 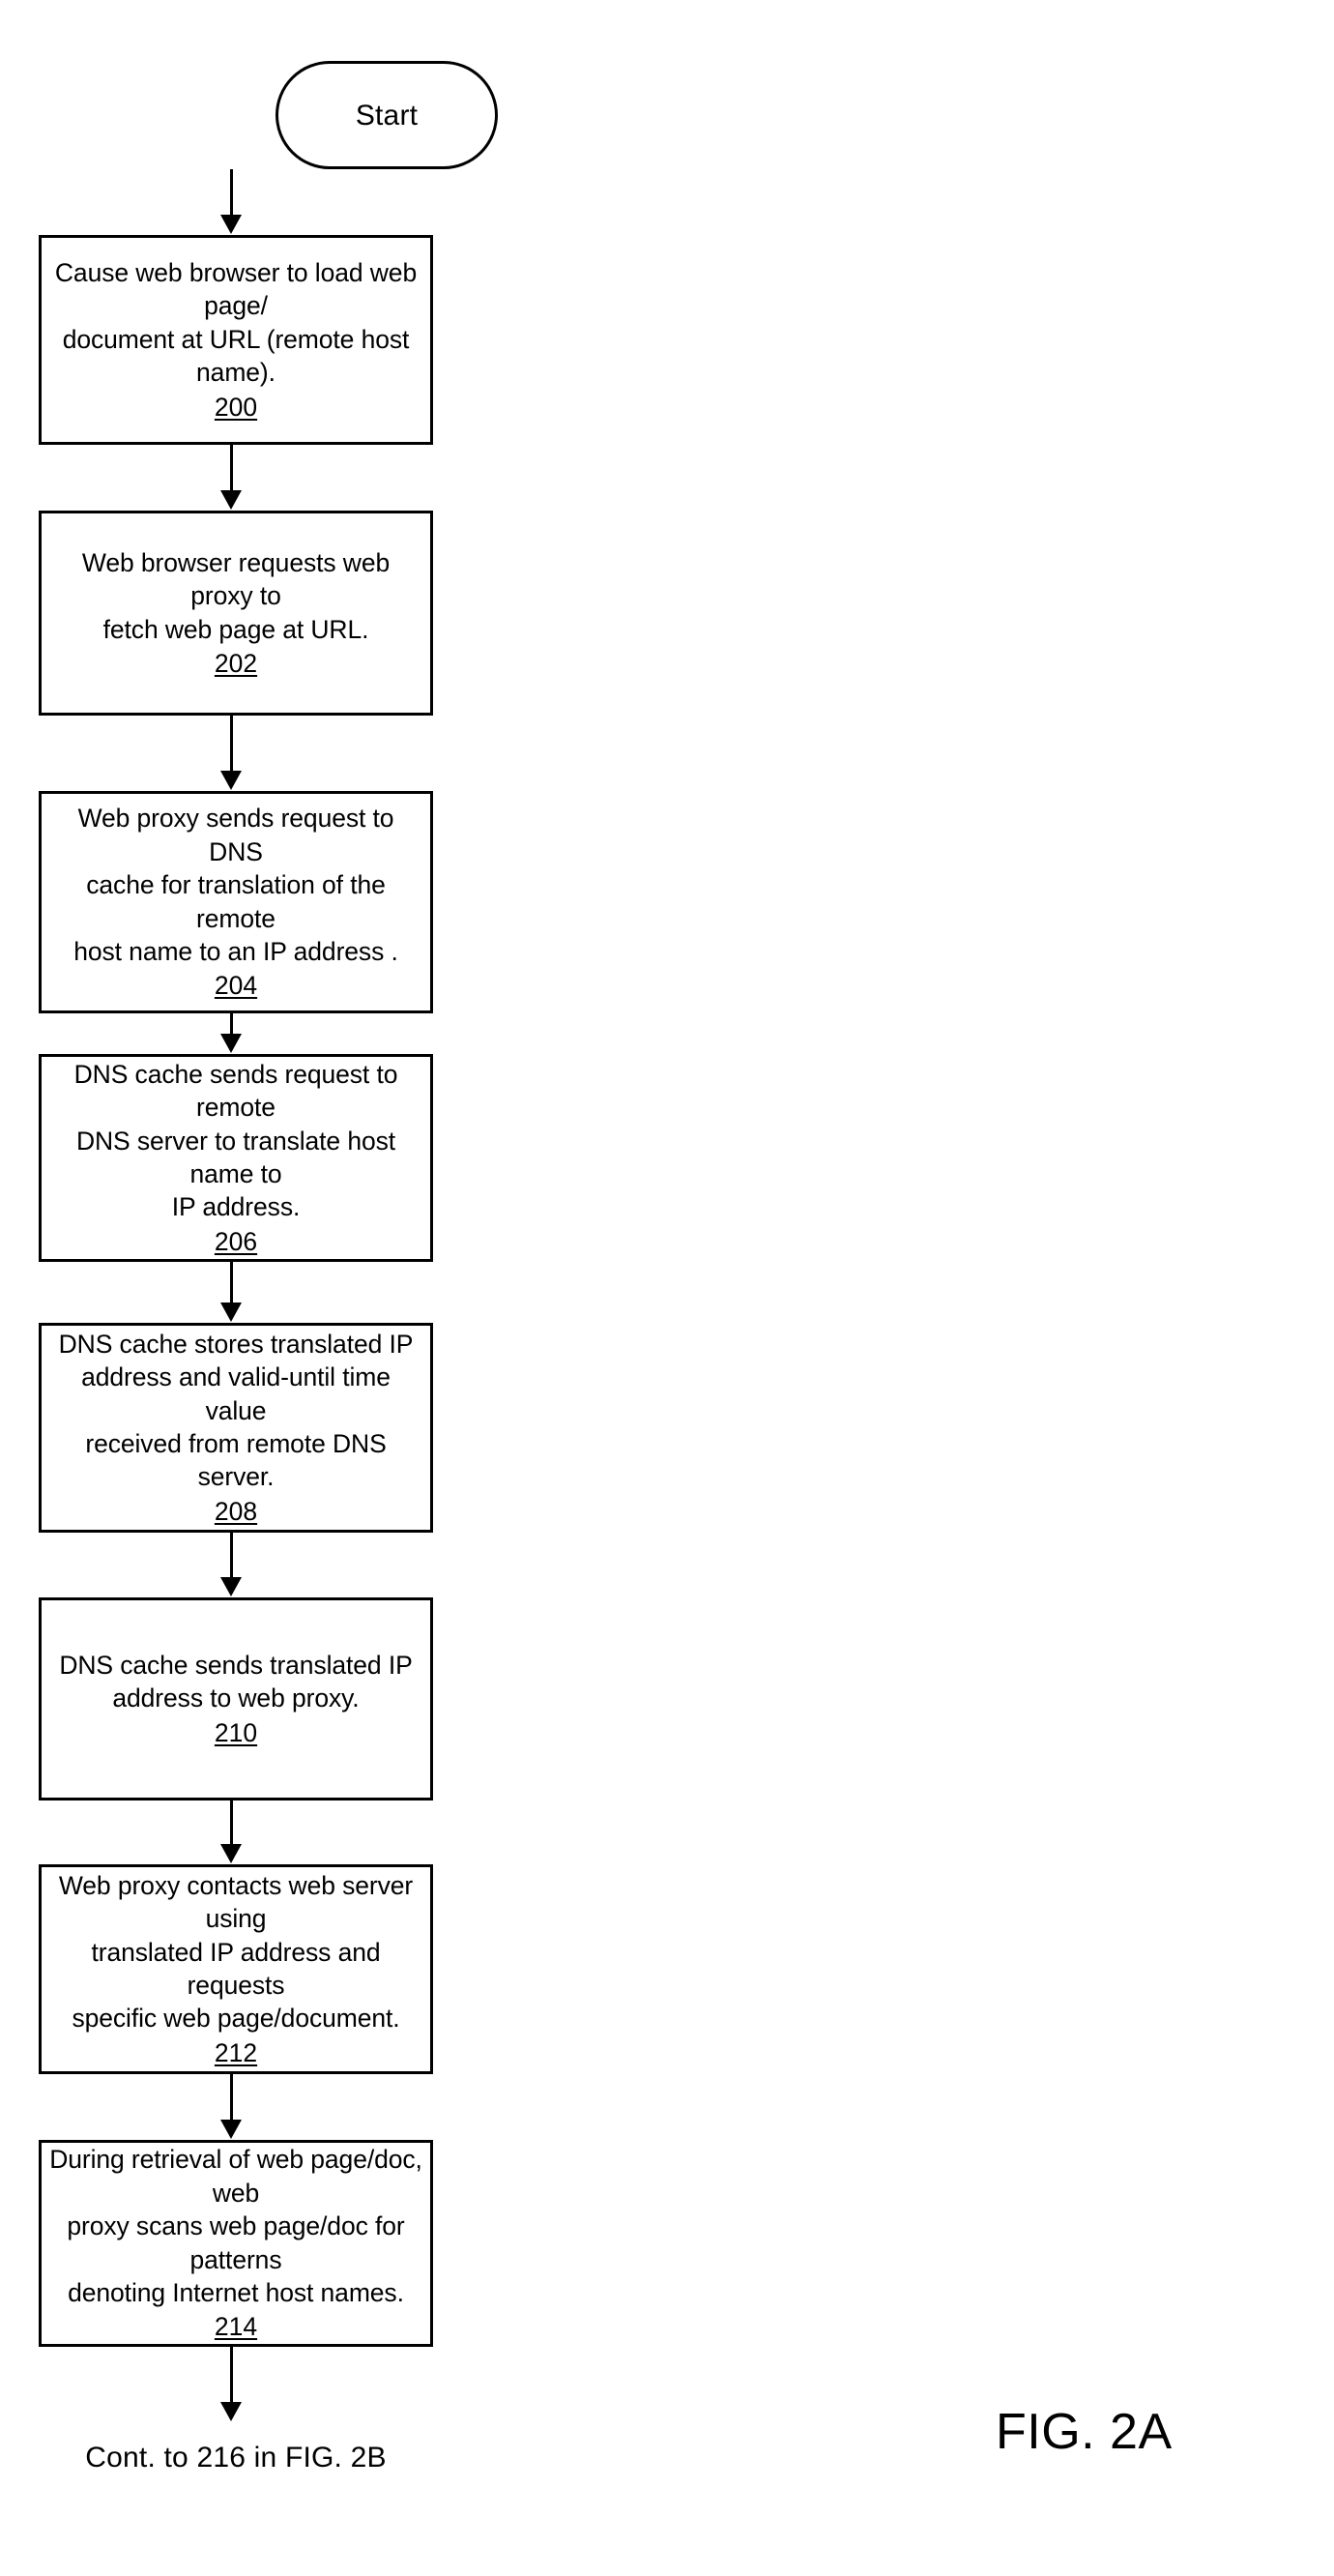 What do you see at coordinates (236, 407) in the screenshot?
I see `process-ref-200: 200` at bounding box center [236, 407].